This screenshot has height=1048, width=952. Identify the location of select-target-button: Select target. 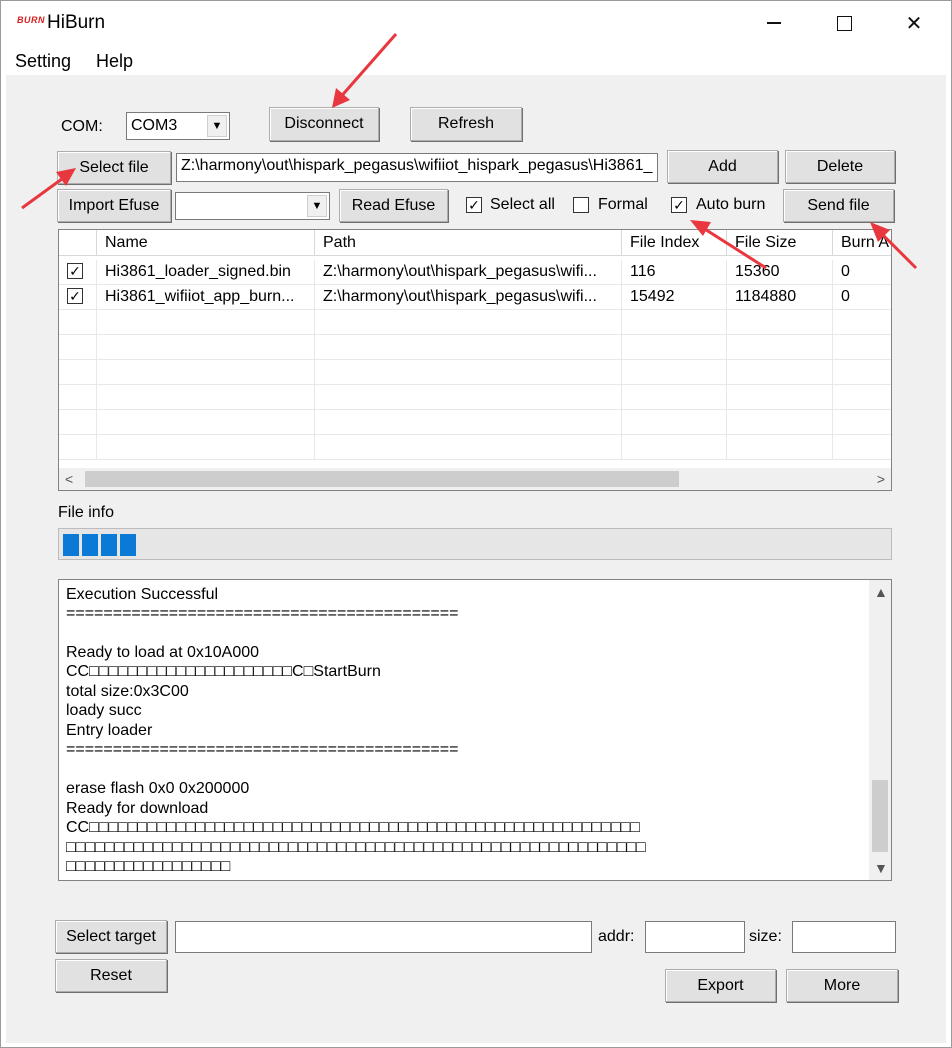
(111, 936).